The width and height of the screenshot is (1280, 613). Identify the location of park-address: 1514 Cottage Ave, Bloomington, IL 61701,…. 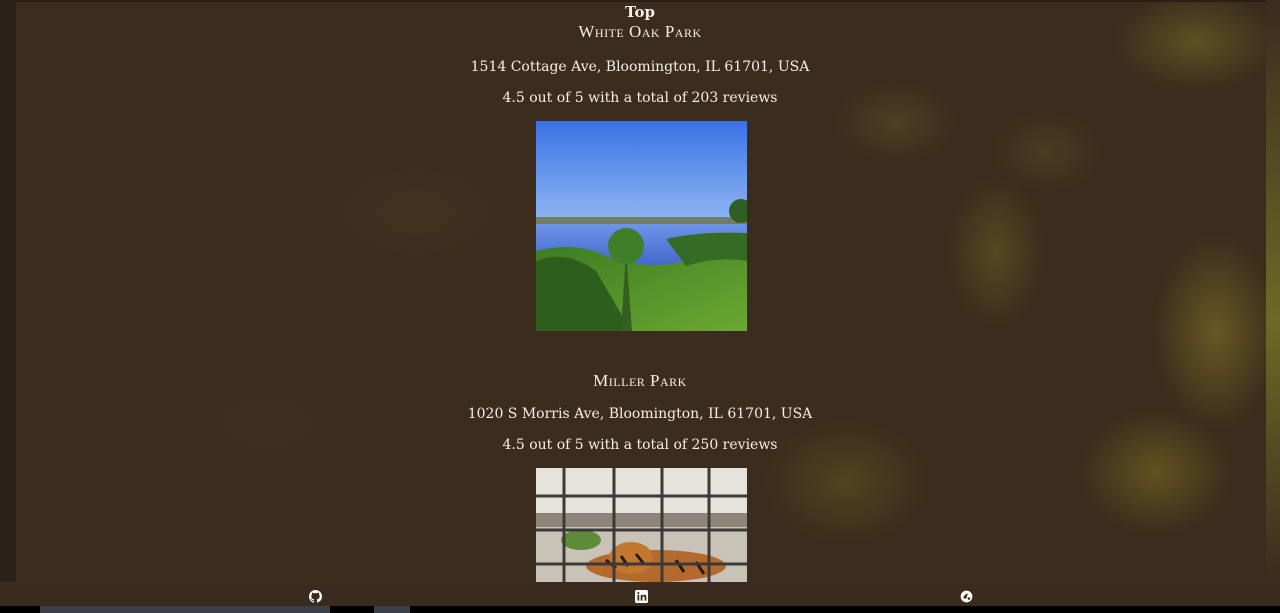
(640, 67).